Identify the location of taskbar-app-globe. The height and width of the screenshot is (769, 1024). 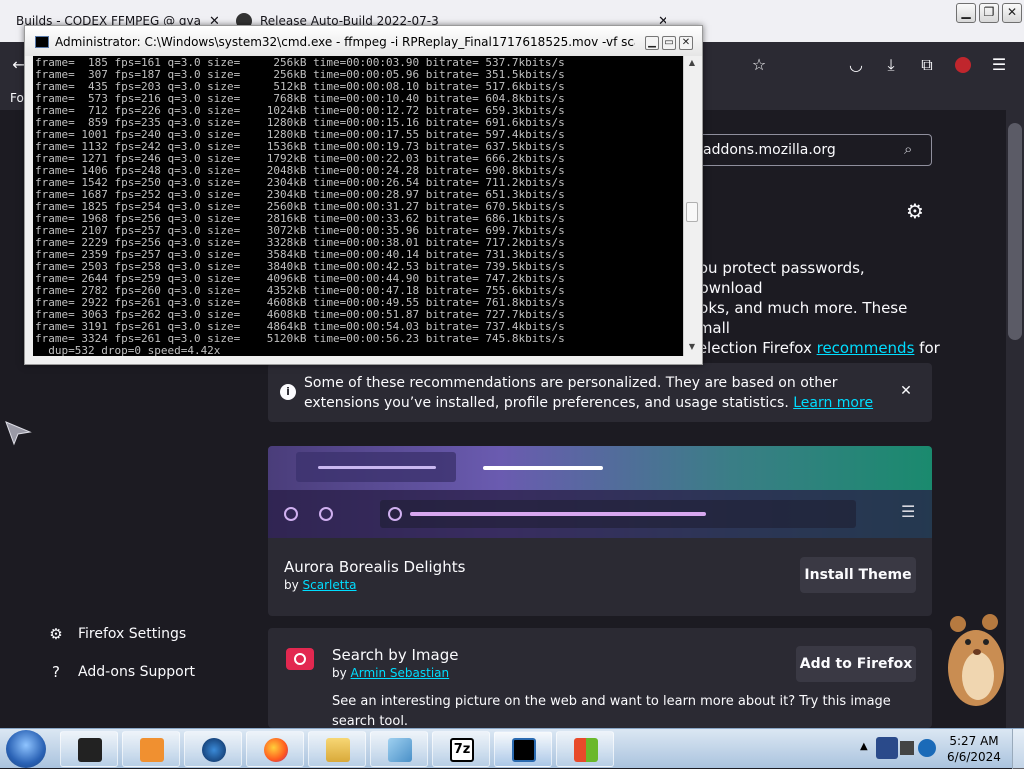
(213, 749).